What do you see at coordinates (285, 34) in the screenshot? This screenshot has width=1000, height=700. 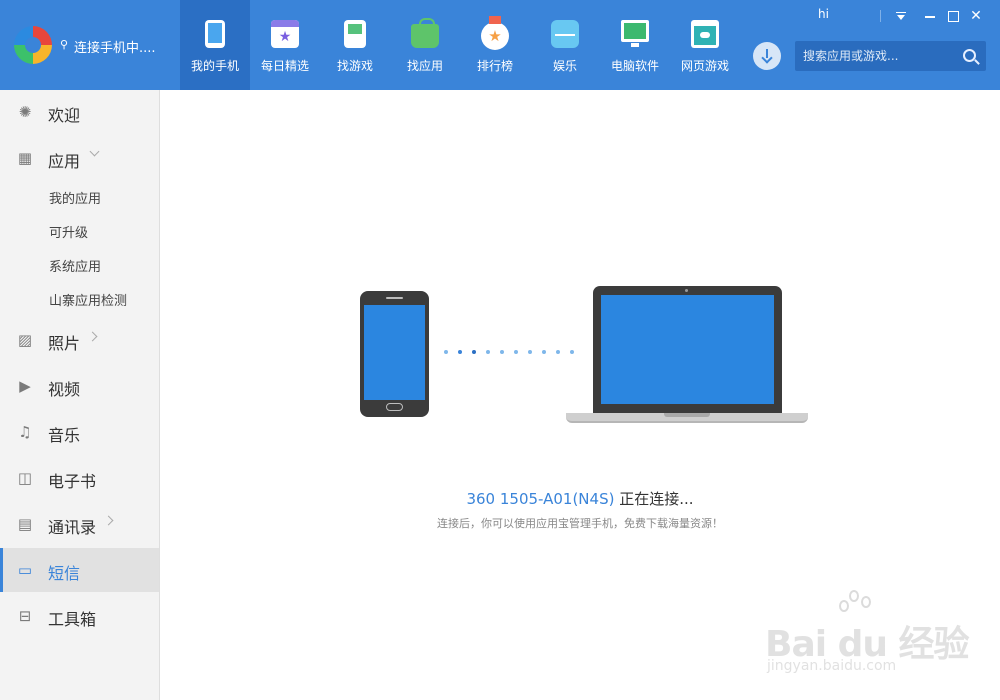 I see `calendar-star-icon` at bounding box center [285, 34].